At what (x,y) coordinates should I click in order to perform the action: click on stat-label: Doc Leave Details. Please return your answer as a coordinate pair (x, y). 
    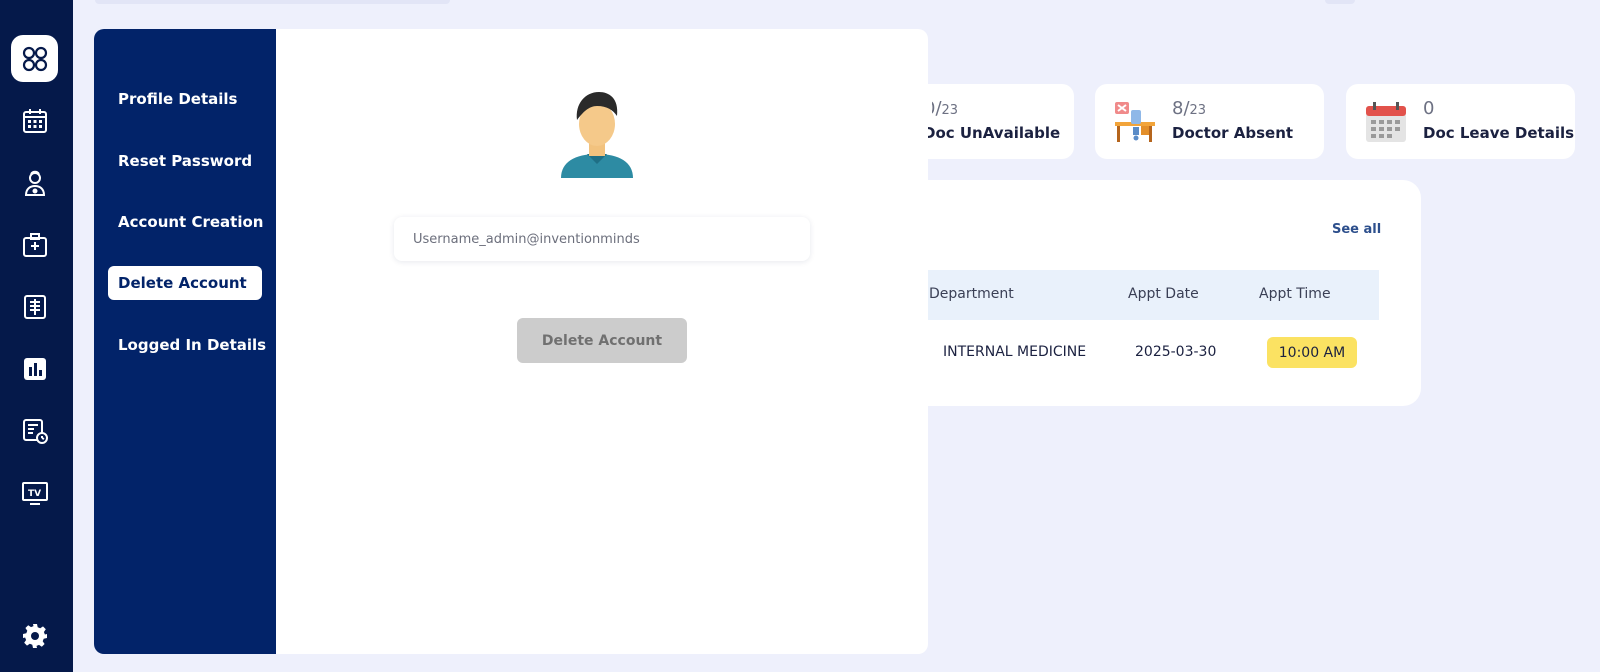
    Looking at the image, I should click on (1499, 133).